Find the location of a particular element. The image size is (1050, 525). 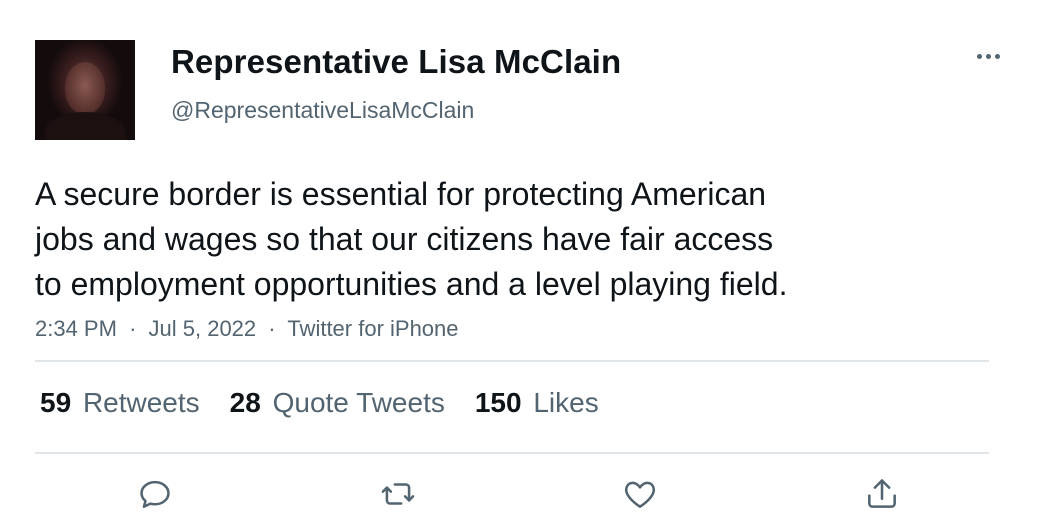

retweets-label: Retweets is located at coordinates (141, 402).